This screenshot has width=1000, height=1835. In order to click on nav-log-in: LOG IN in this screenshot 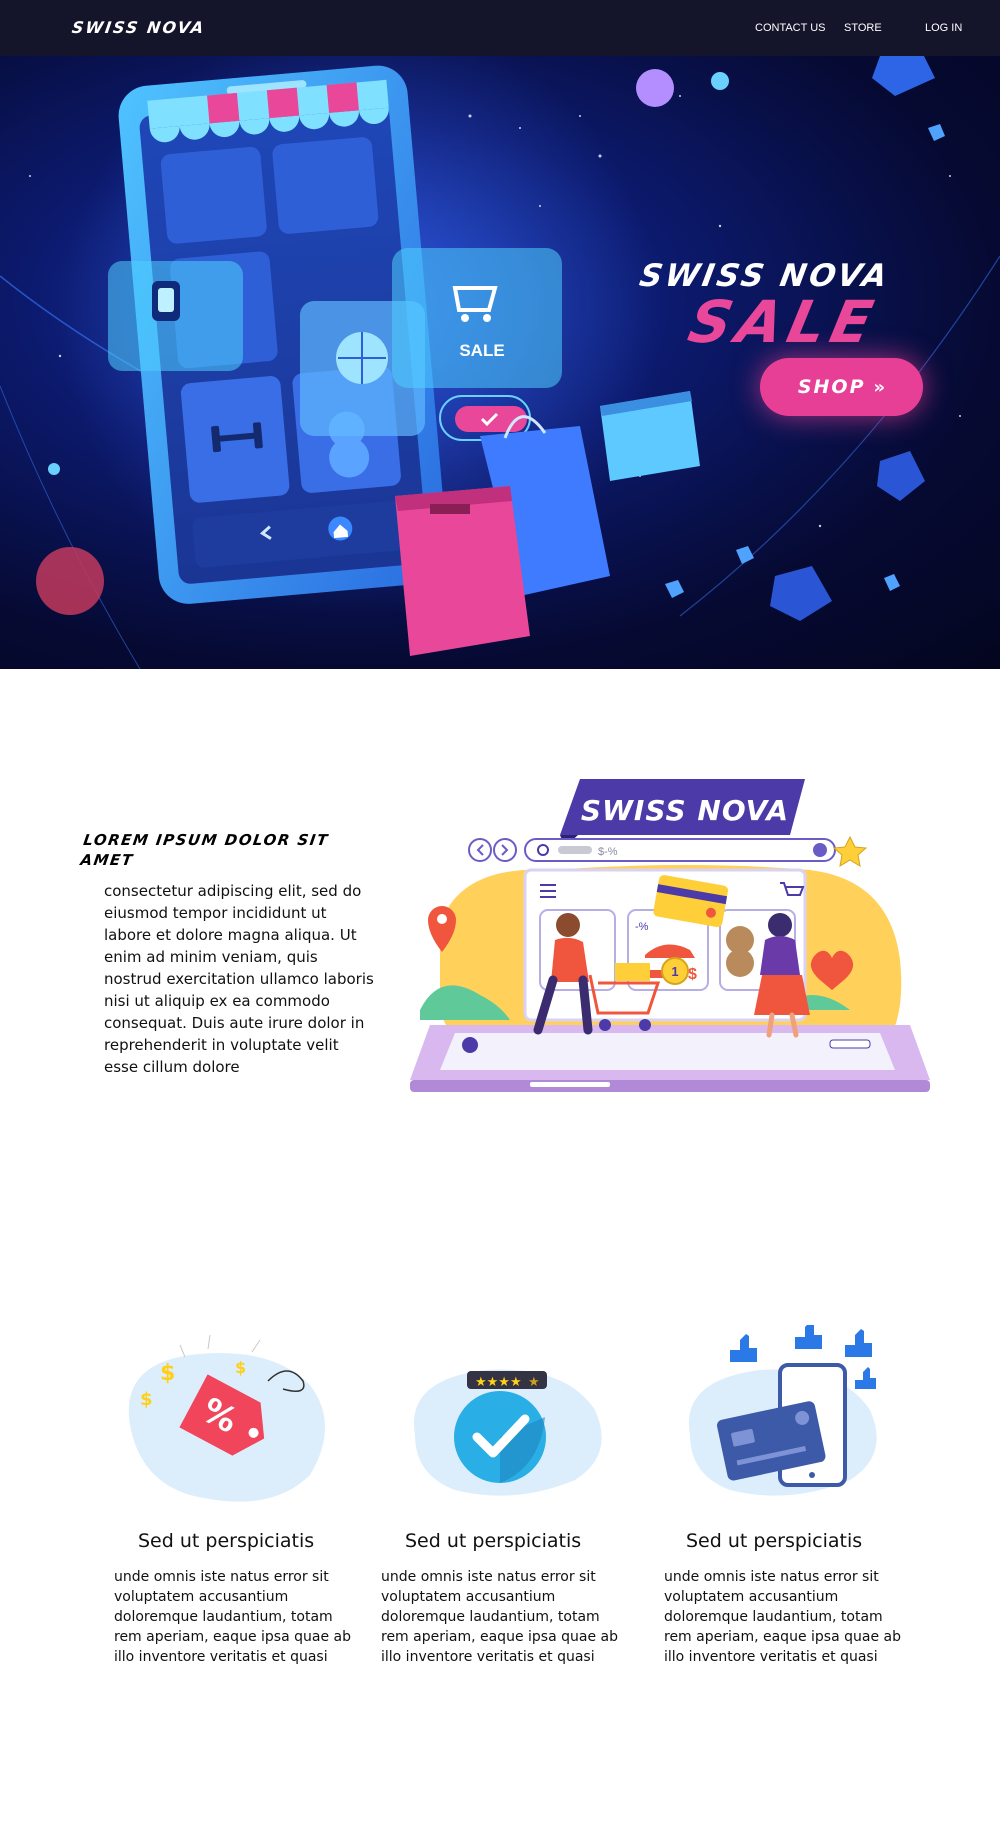, I will do `click(943, 28)`.